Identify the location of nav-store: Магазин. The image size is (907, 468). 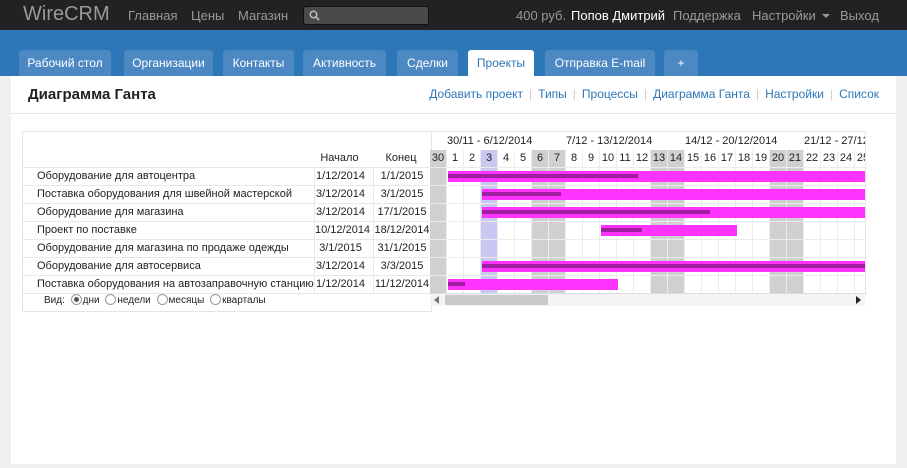
(263, 15).